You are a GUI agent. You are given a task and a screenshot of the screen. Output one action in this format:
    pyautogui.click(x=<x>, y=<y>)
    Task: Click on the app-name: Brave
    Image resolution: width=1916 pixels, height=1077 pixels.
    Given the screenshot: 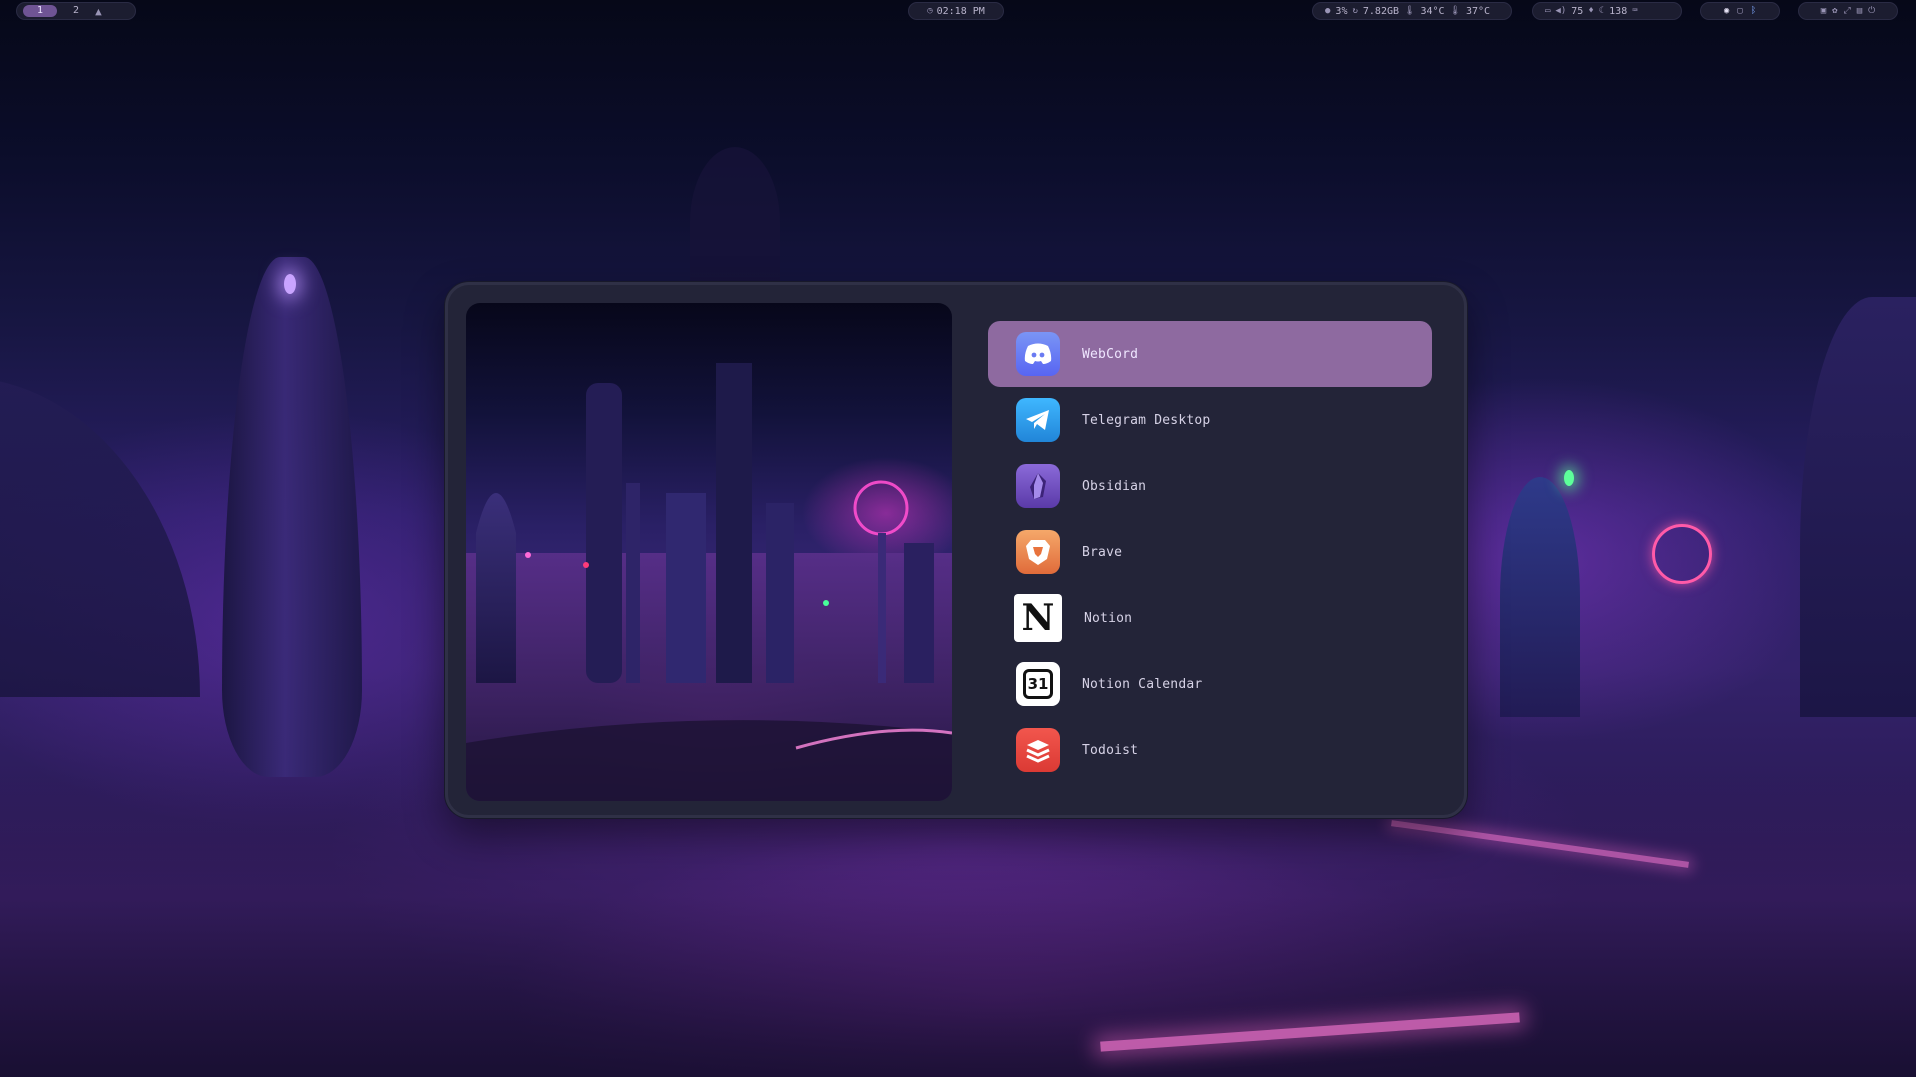 What is the action you would take?
    pyautogui.click(x=1102, y=552)
    